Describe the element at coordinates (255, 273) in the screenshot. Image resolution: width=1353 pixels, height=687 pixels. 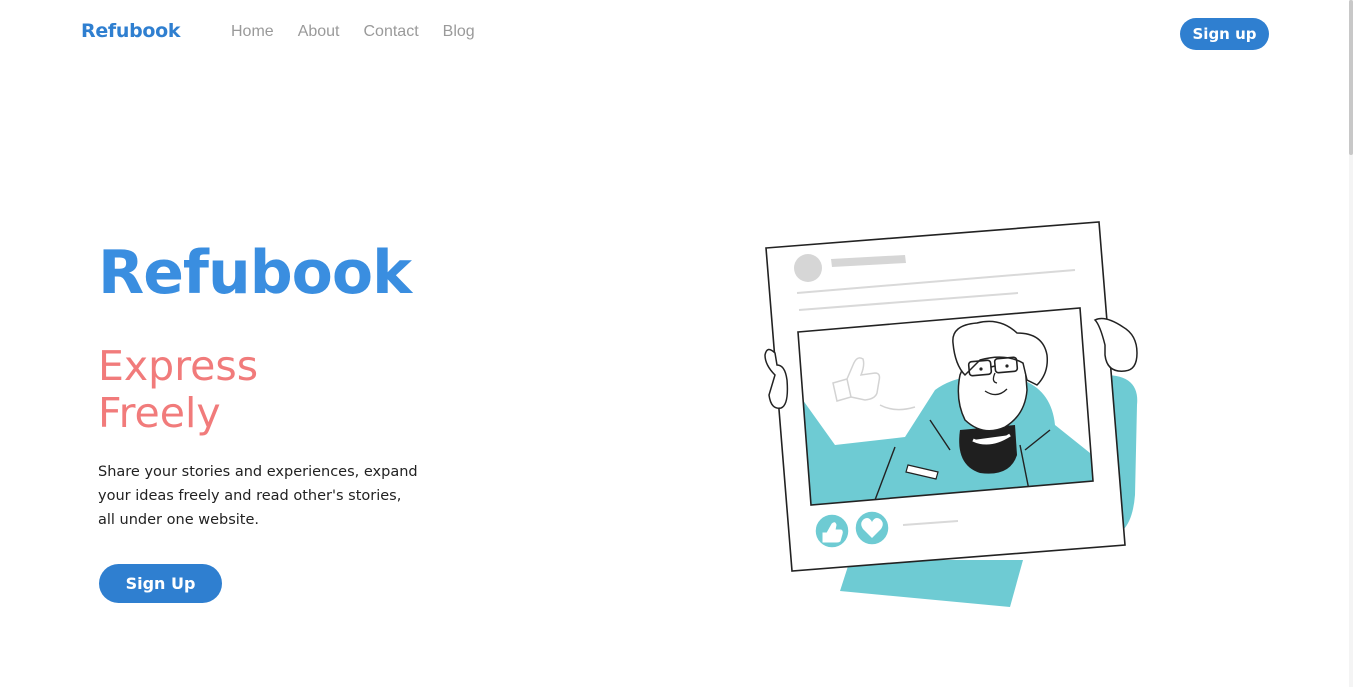
I see `hero-title: Refubook` at that location.